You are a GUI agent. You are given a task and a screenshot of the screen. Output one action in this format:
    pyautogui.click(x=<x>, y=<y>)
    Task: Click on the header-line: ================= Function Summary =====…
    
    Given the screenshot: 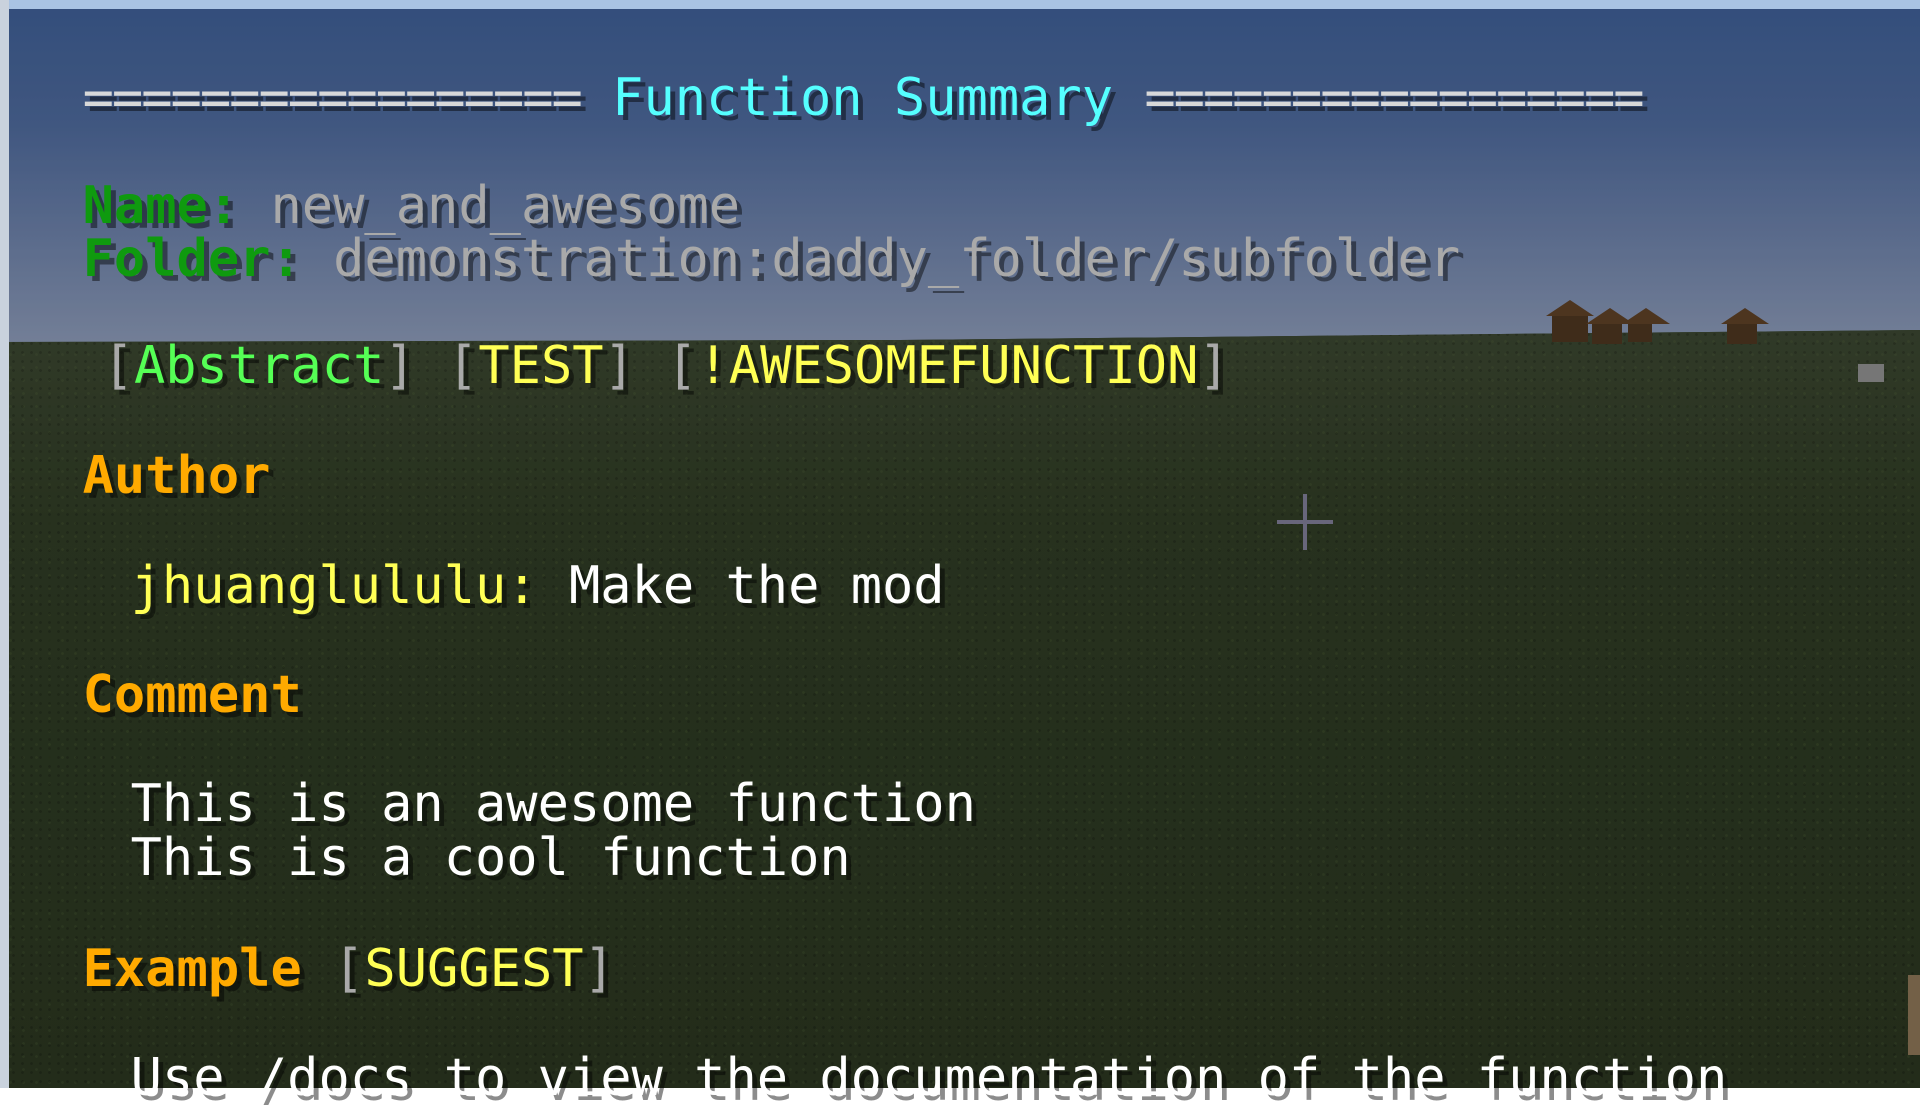 What is the action you would take?
    pyautogui.click(x=832, y=71)
    